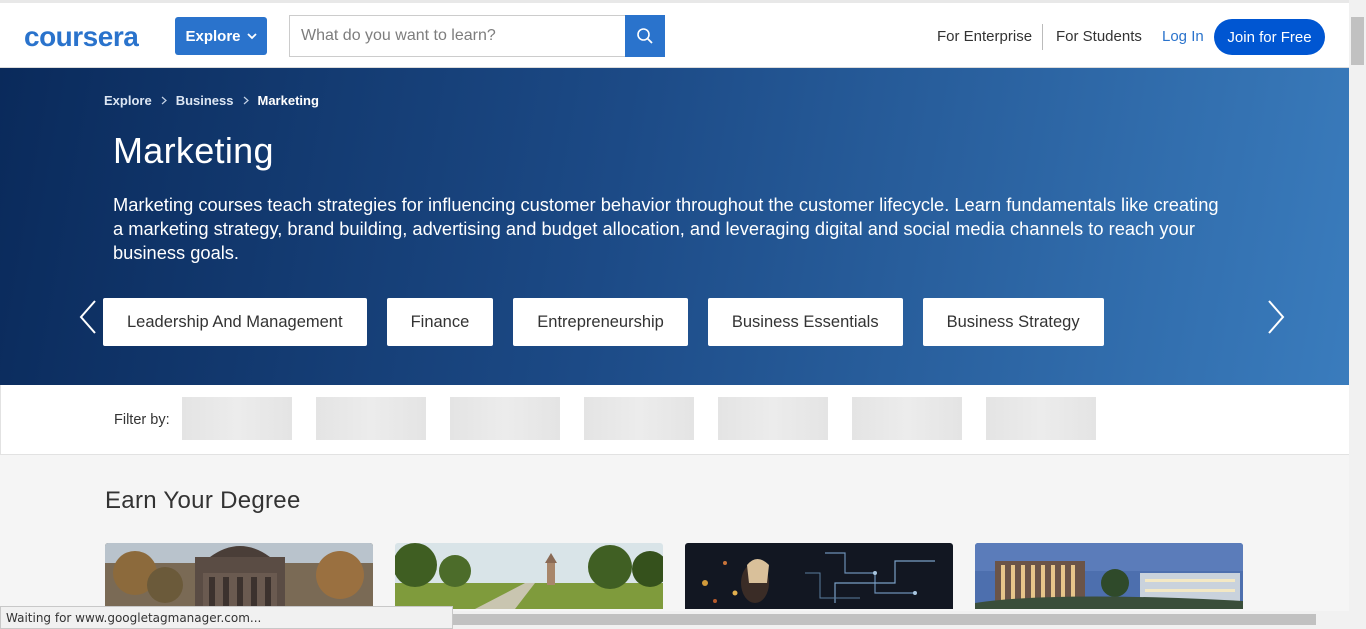  Describe the element at coordinates (1042, 37) in the screenshot. I see `nav-divider` at that location.